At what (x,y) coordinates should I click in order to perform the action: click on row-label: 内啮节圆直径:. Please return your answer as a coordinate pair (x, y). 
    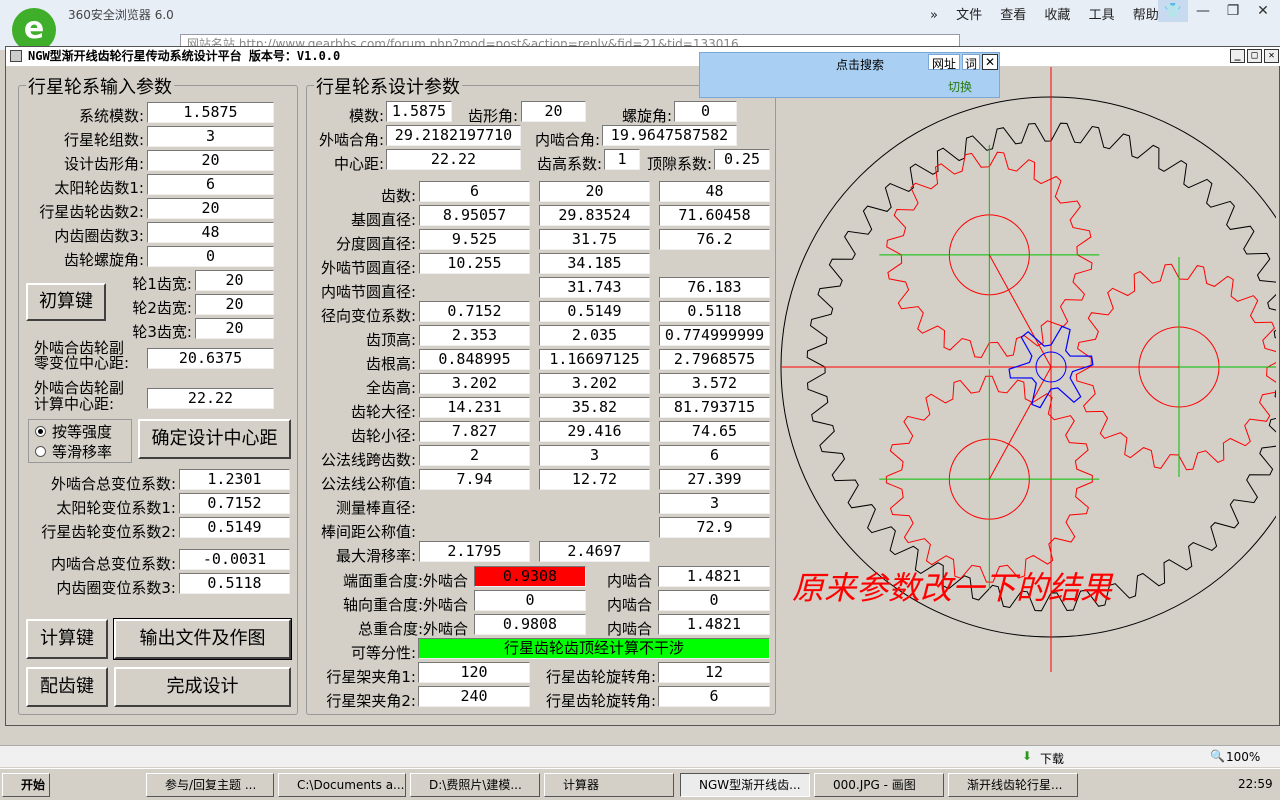
    Looking at the image, I should click on (368, 292).